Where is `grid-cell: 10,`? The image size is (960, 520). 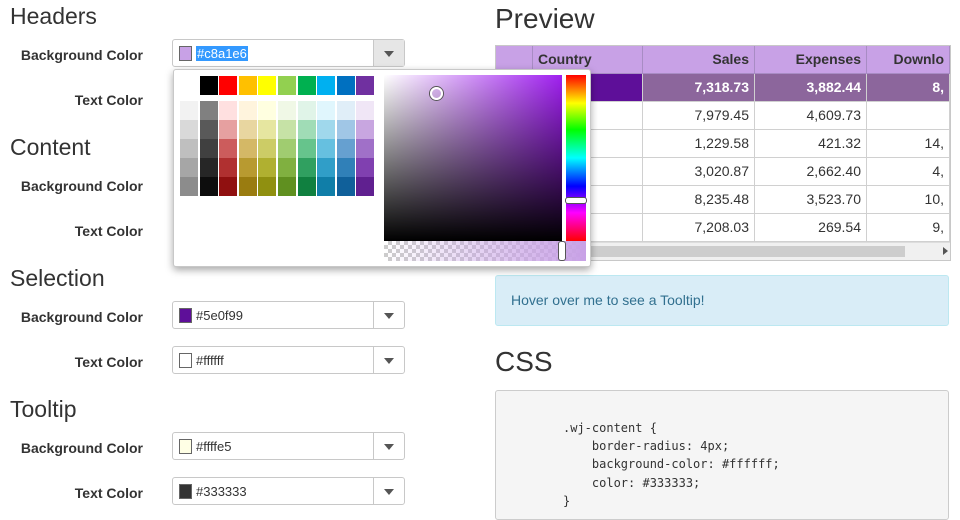 grid-cell: 10, is located at coordinates (908, 200).